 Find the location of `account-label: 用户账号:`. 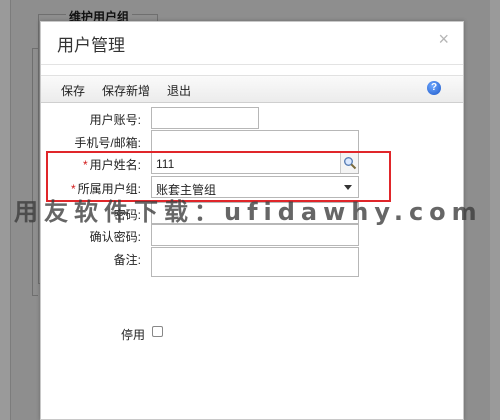

account-label: 用户账号: is located at coordinates (115, 120).